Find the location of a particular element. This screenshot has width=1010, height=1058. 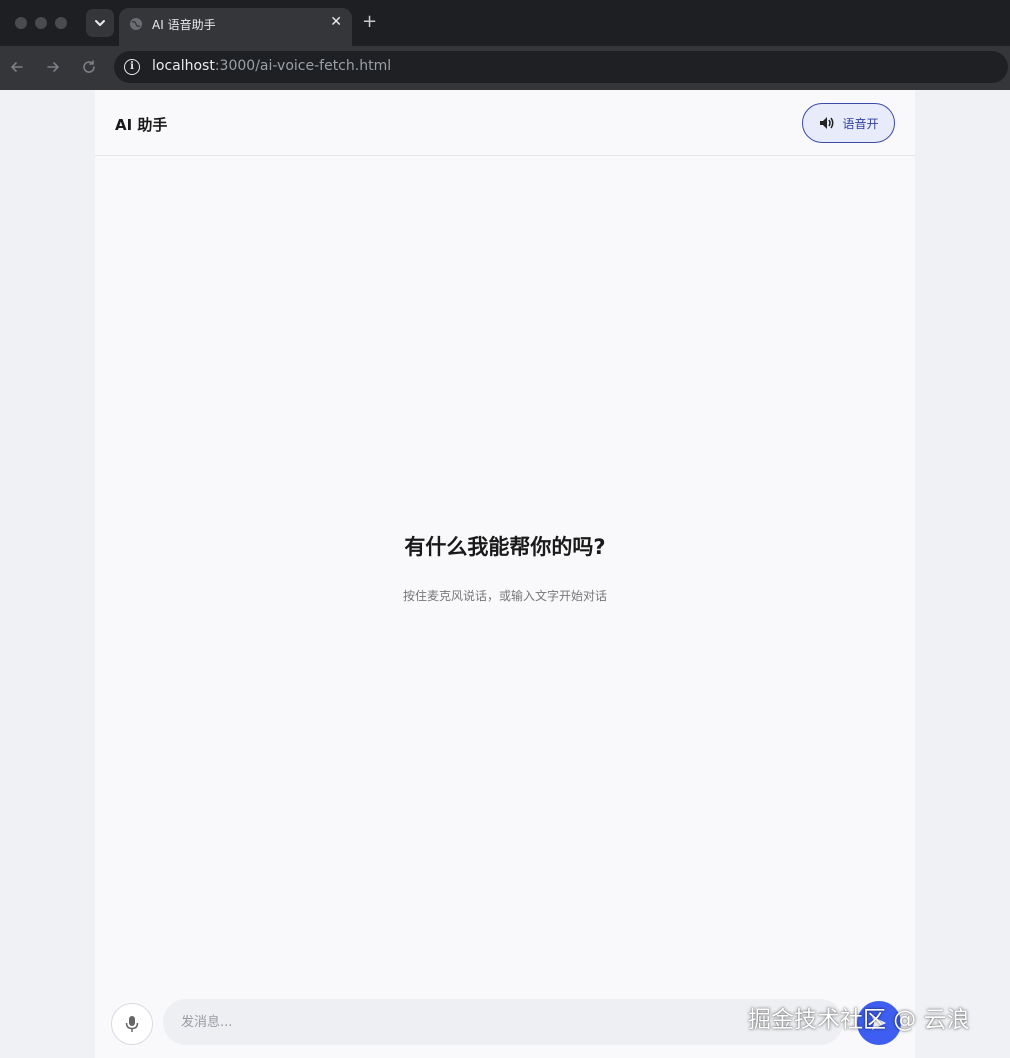

address-bar: i localhost:3000/ai-voice-fetch.html is located at coordinates (561, 67).